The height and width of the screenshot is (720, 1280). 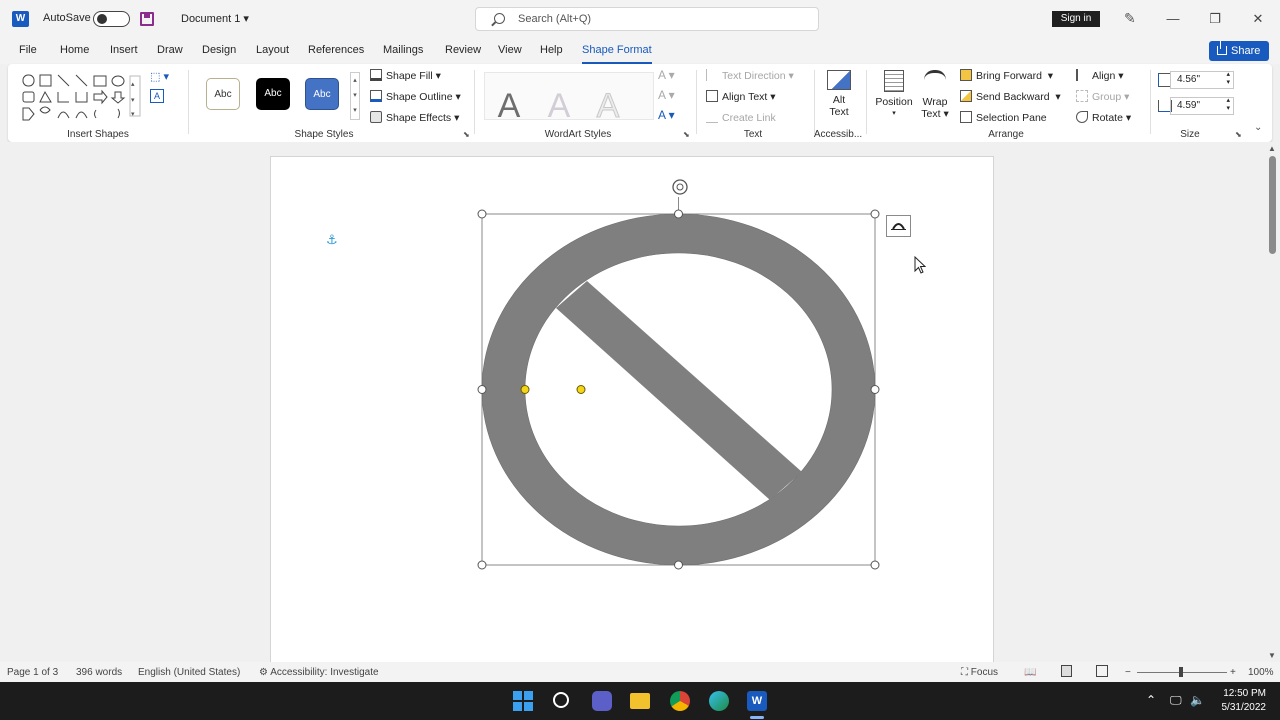 What do you see at coordinates (608, 106) in the screenshot?
I see `wordart-style-outline: A` at bounding box center [608, 106].